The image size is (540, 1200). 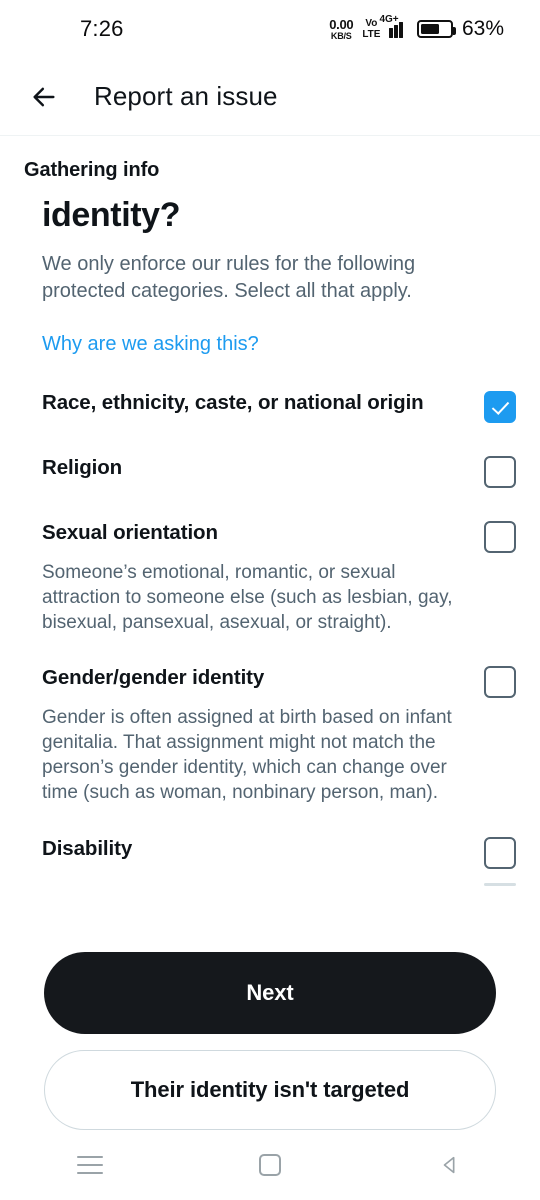 I want to click on checkbox-gender-identity, so click(x=500, y=682).